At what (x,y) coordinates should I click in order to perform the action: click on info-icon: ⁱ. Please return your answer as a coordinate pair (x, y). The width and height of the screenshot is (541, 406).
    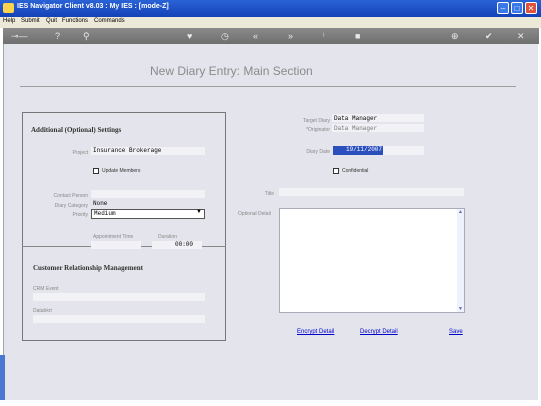
    Looking at the image, I should click on (324, 36).